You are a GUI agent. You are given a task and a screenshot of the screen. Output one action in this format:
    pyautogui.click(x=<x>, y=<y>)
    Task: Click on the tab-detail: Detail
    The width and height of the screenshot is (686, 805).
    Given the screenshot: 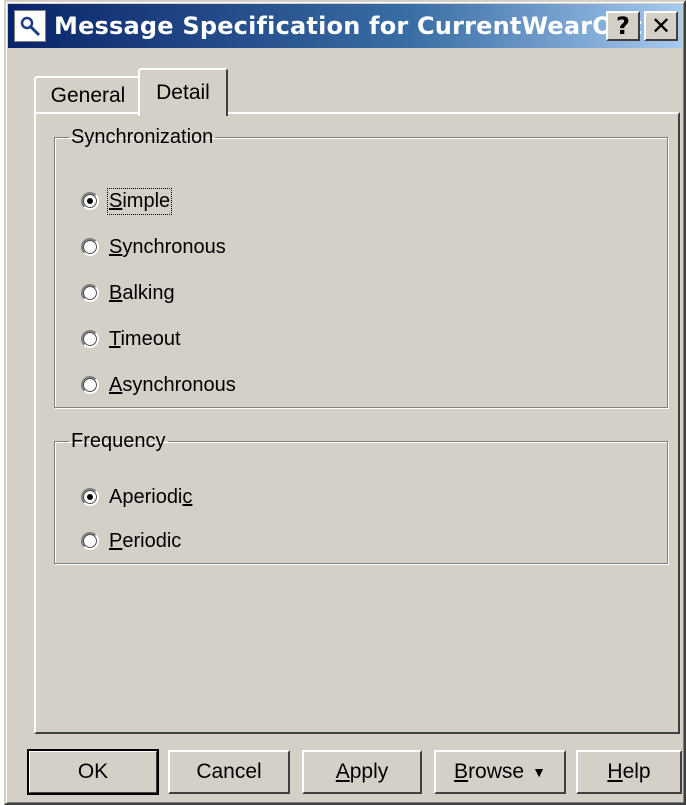 What is the action you would take?
    pyautogui.click(x=183, y=92)
    